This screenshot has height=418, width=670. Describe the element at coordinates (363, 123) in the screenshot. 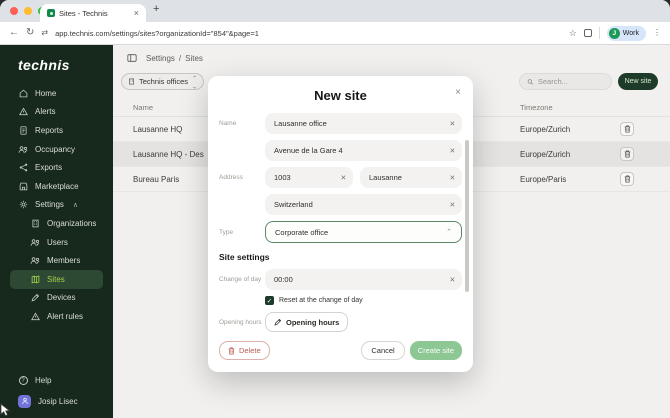

I see `name-input` at that location.